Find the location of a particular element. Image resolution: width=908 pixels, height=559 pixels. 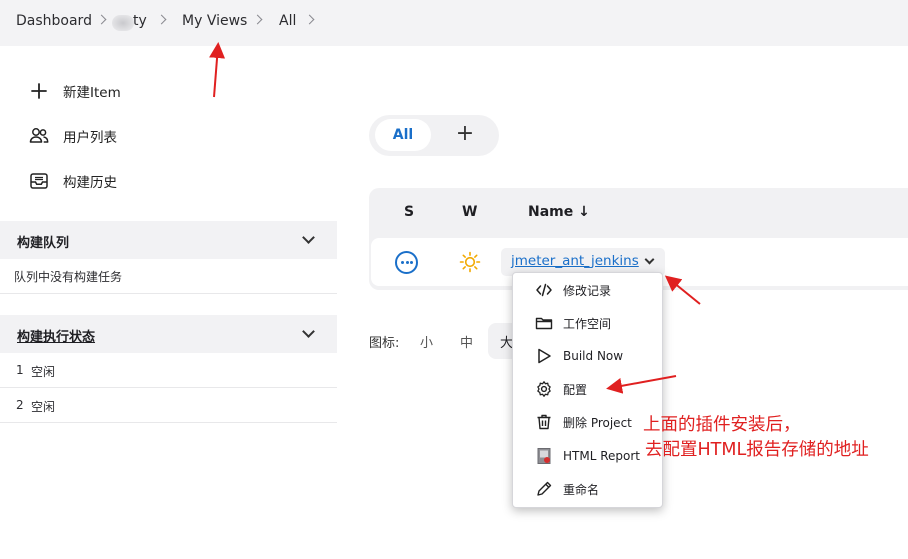

annotation-arrow is located at coordinates (217, 70).